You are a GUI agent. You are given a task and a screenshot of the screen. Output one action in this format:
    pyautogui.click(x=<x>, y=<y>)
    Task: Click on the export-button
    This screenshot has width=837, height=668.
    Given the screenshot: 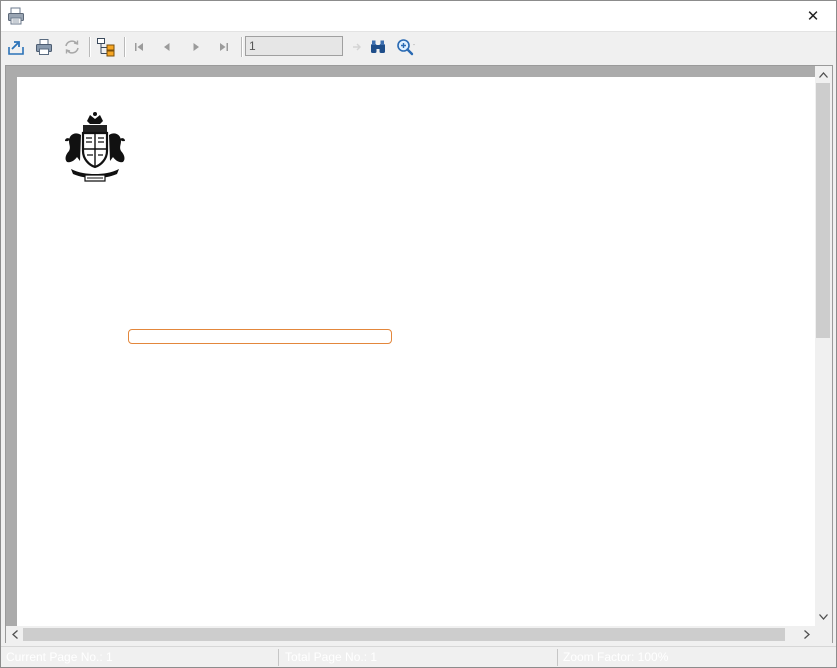 What is the action you would take?
    pyautogui.click(x=16, y=47)
    